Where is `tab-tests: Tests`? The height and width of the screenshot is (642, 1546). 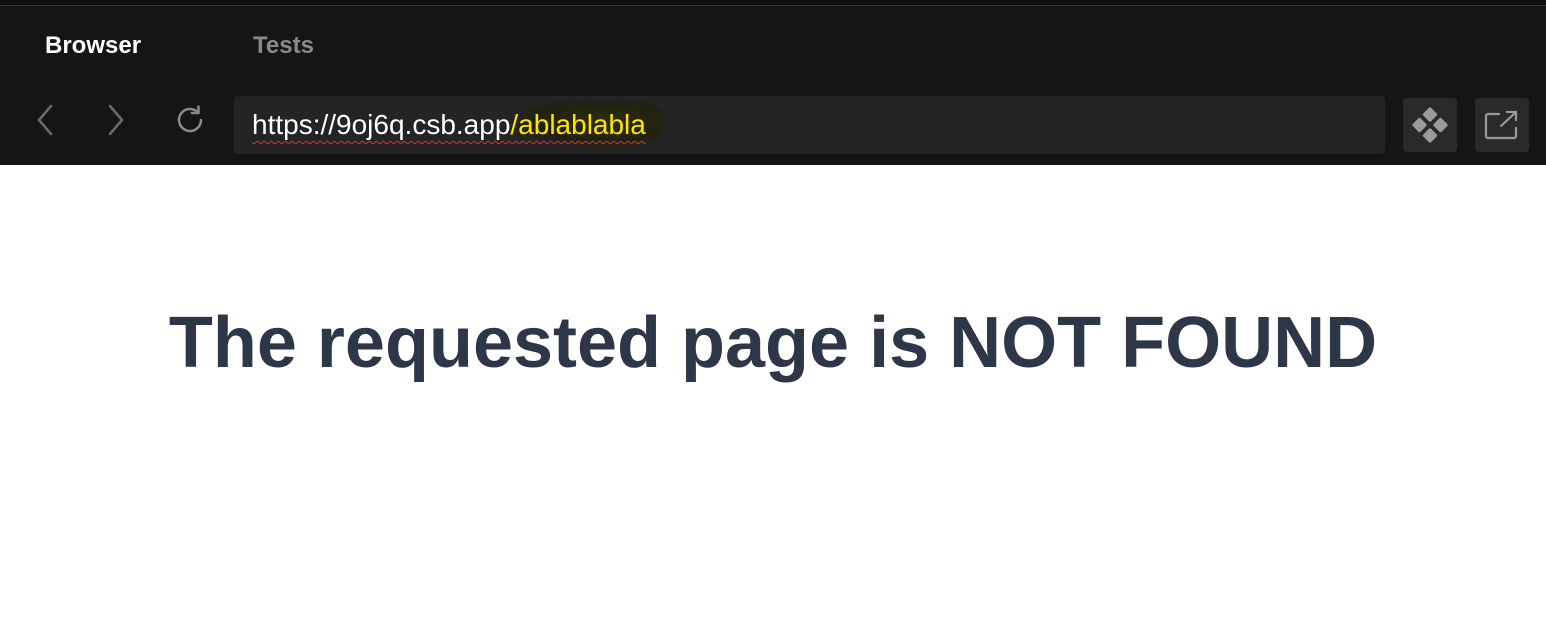 tab-tests: Tests is located at coordinates (283, 46).